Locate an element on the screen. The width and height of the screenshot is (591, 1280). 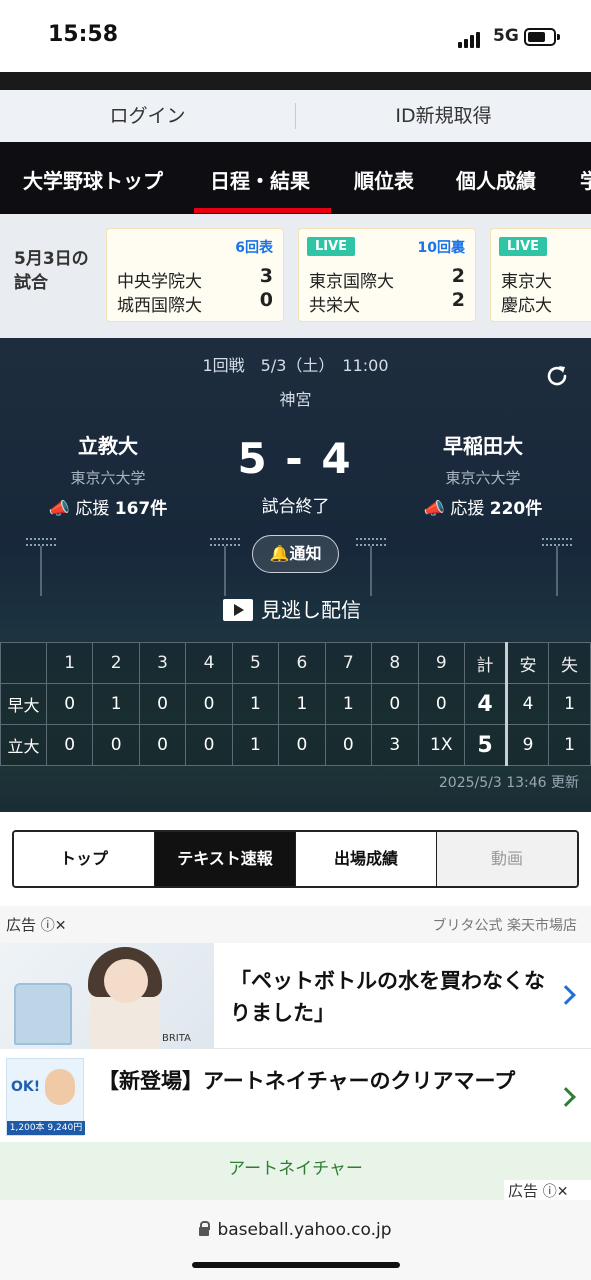
nav-item-more: 学 is located at coordinates (585, 178).